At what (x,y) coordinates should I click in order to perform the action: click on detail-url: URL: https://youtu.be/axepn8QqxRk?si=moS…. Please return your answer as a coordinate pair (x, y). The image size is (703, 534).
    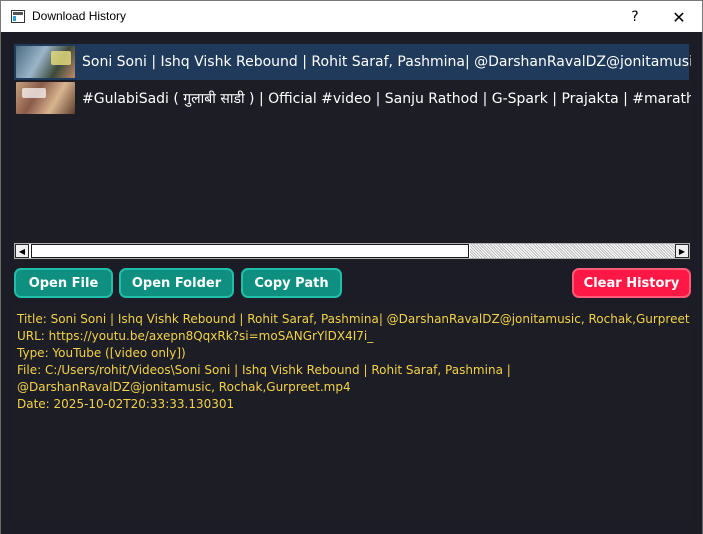
    Looking at the image, I should click on (195, 336).